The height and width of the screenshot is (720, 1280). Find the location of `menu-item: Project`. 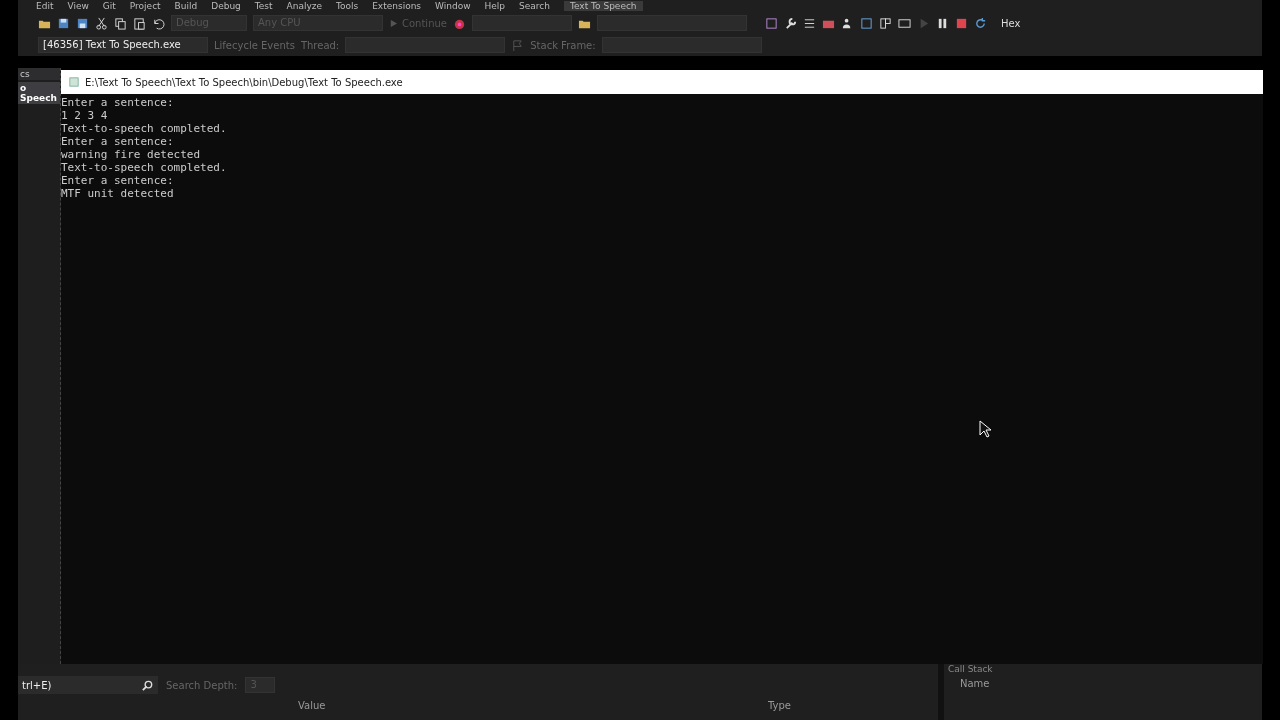

menu-item: Project is located at coordinates (145, 6).